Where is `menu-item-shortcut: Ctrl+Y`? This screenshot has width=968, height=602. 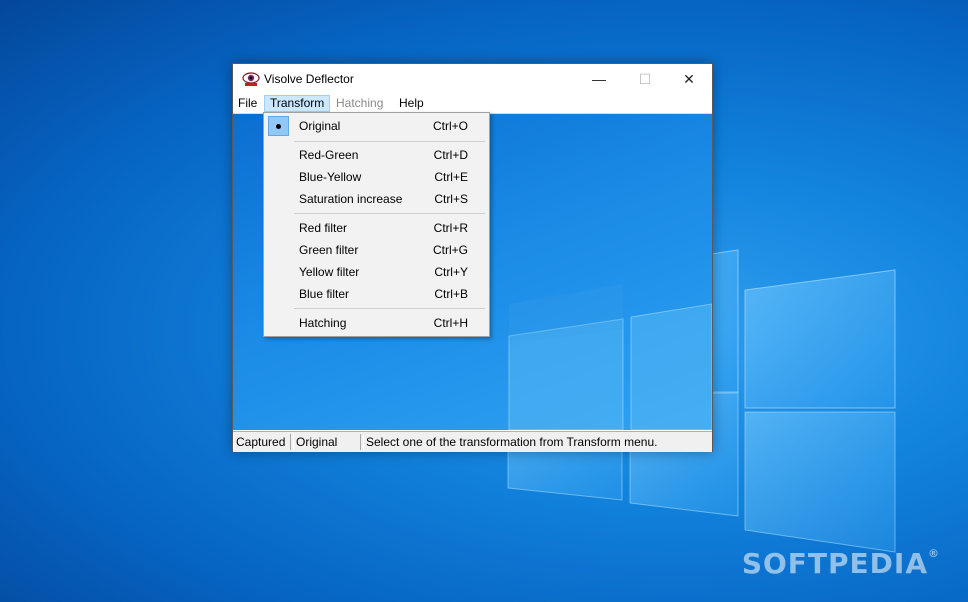 menu-item-shortcut: Ctrl+Y is located at coordinates (451, 272).